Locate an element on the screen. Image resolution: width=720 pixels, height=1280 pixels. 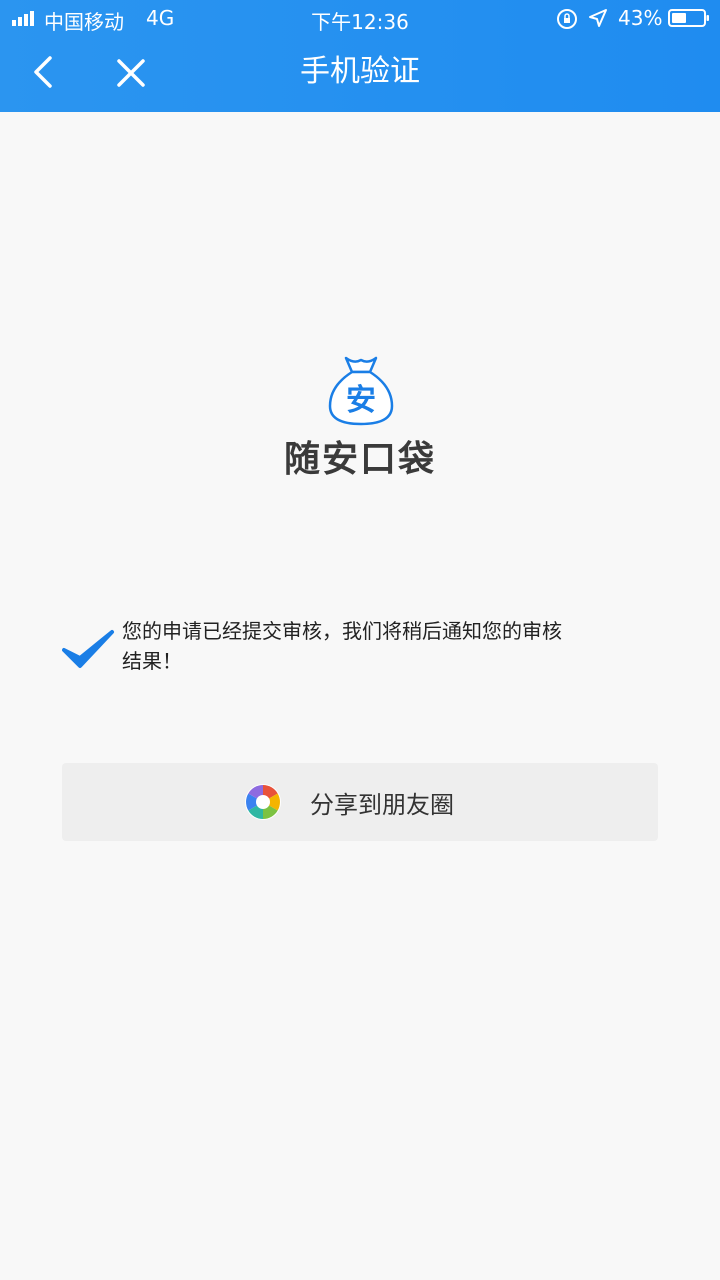
share-label: 分享到朋友圈 is located at coordinates (382, 805).